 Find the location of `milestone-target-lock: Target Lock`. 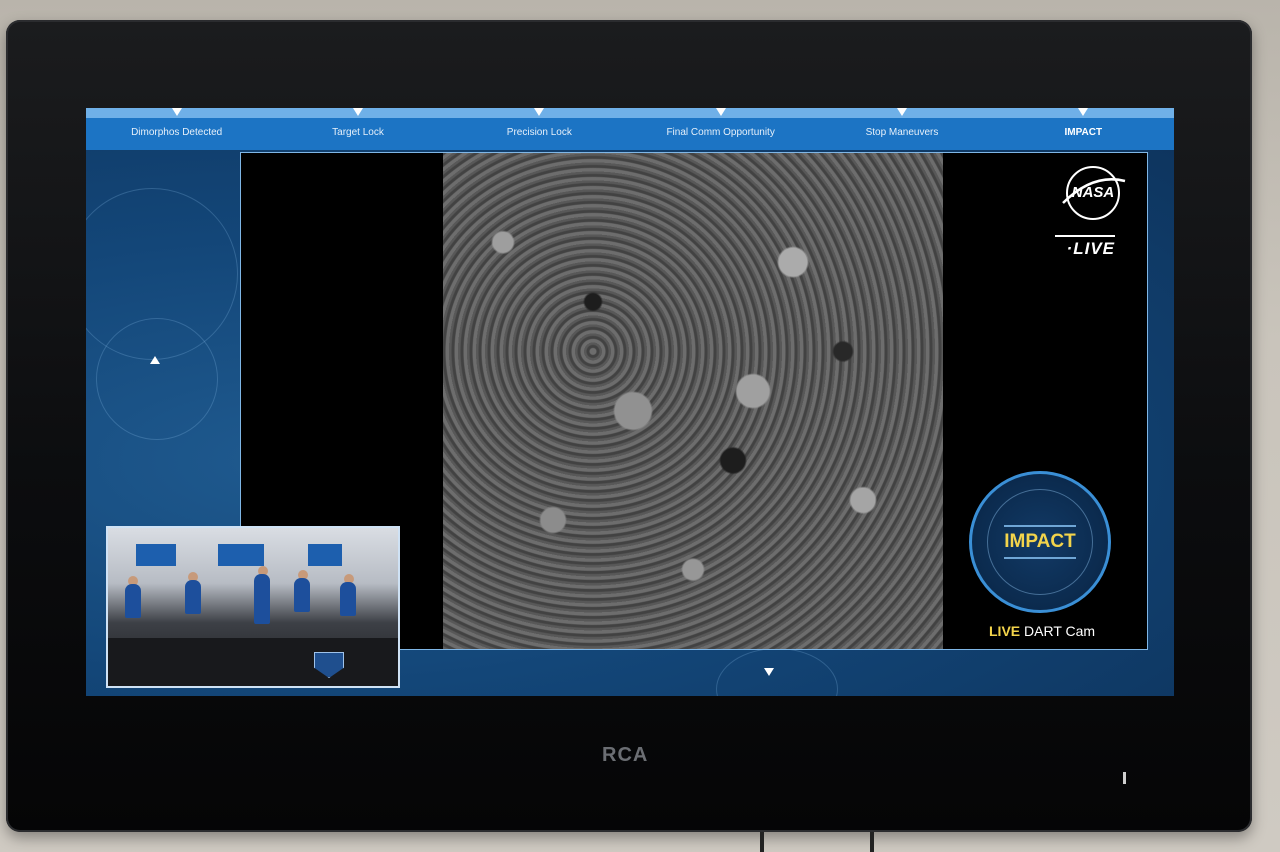

milestone-target-lock: Target Lock is located at coordinates (357, 129).